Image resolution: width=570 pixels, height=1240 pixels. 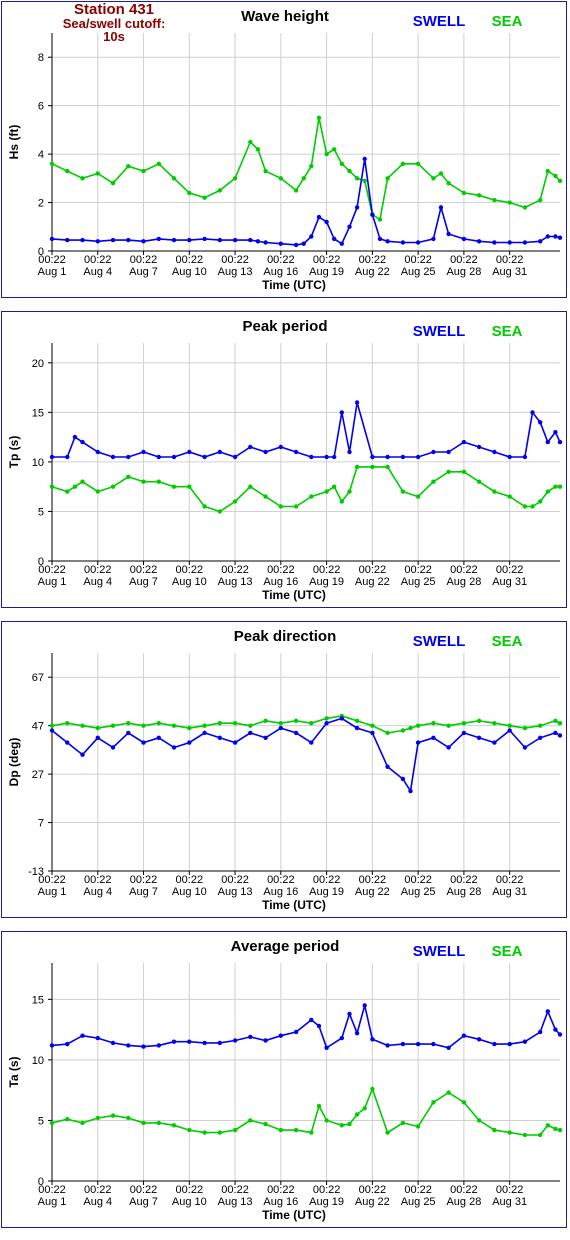 I want to click on y-tick-label: 5, so click(x=41, y=1121).